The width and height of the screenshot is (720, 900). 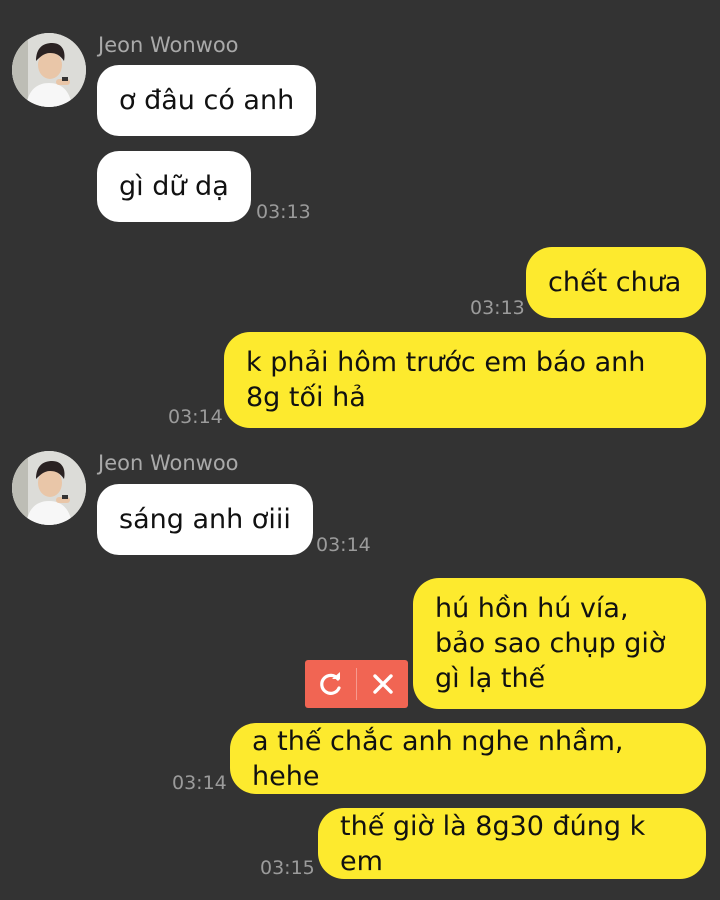 I want to click on delete-button, so click(x=382, y=684).